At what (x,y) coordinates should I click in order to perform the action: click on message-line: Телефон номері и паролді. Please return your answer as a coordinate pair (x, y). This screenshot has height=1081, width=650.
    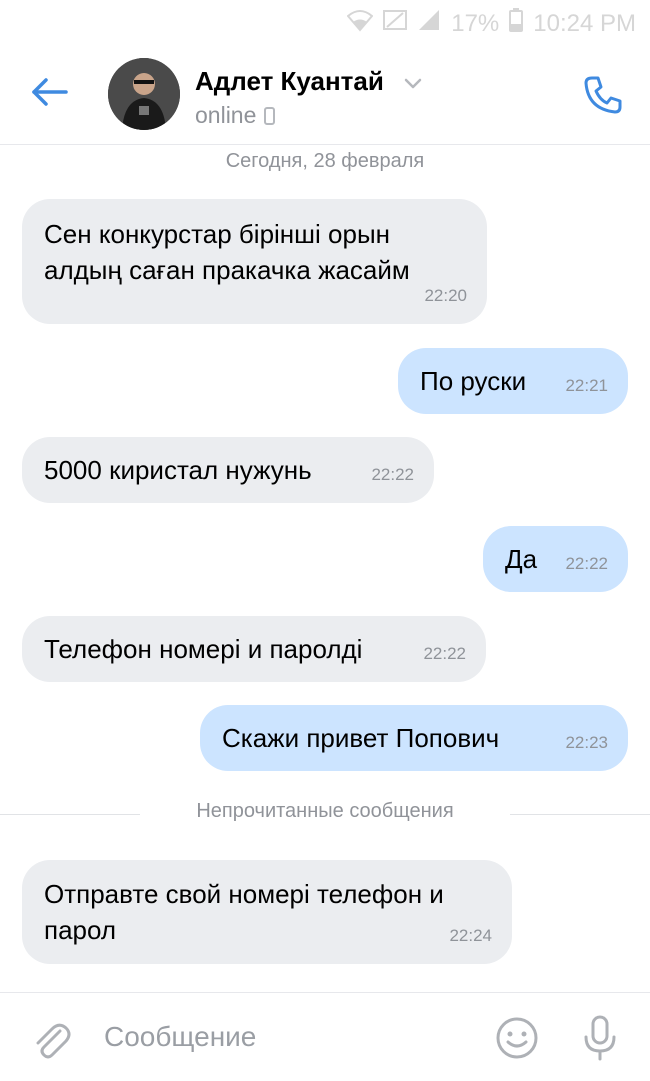
    Looking at the image, I should click on (203, 649).